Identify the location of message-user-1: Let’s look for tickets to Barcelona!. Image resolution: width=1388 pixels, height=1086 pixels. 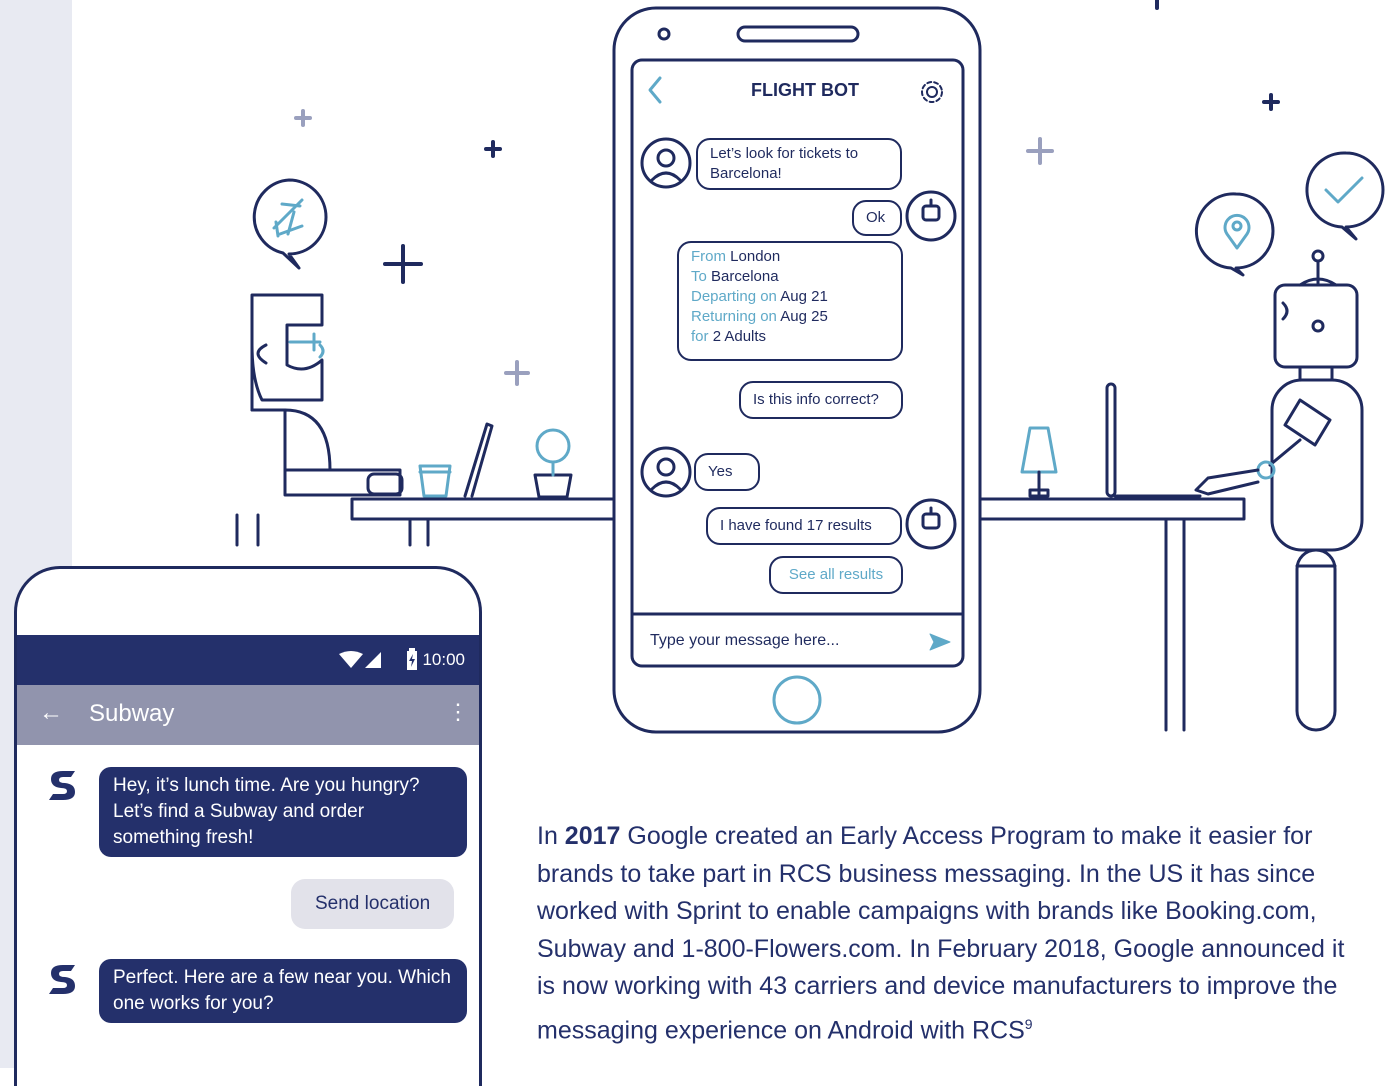
(799, 164).